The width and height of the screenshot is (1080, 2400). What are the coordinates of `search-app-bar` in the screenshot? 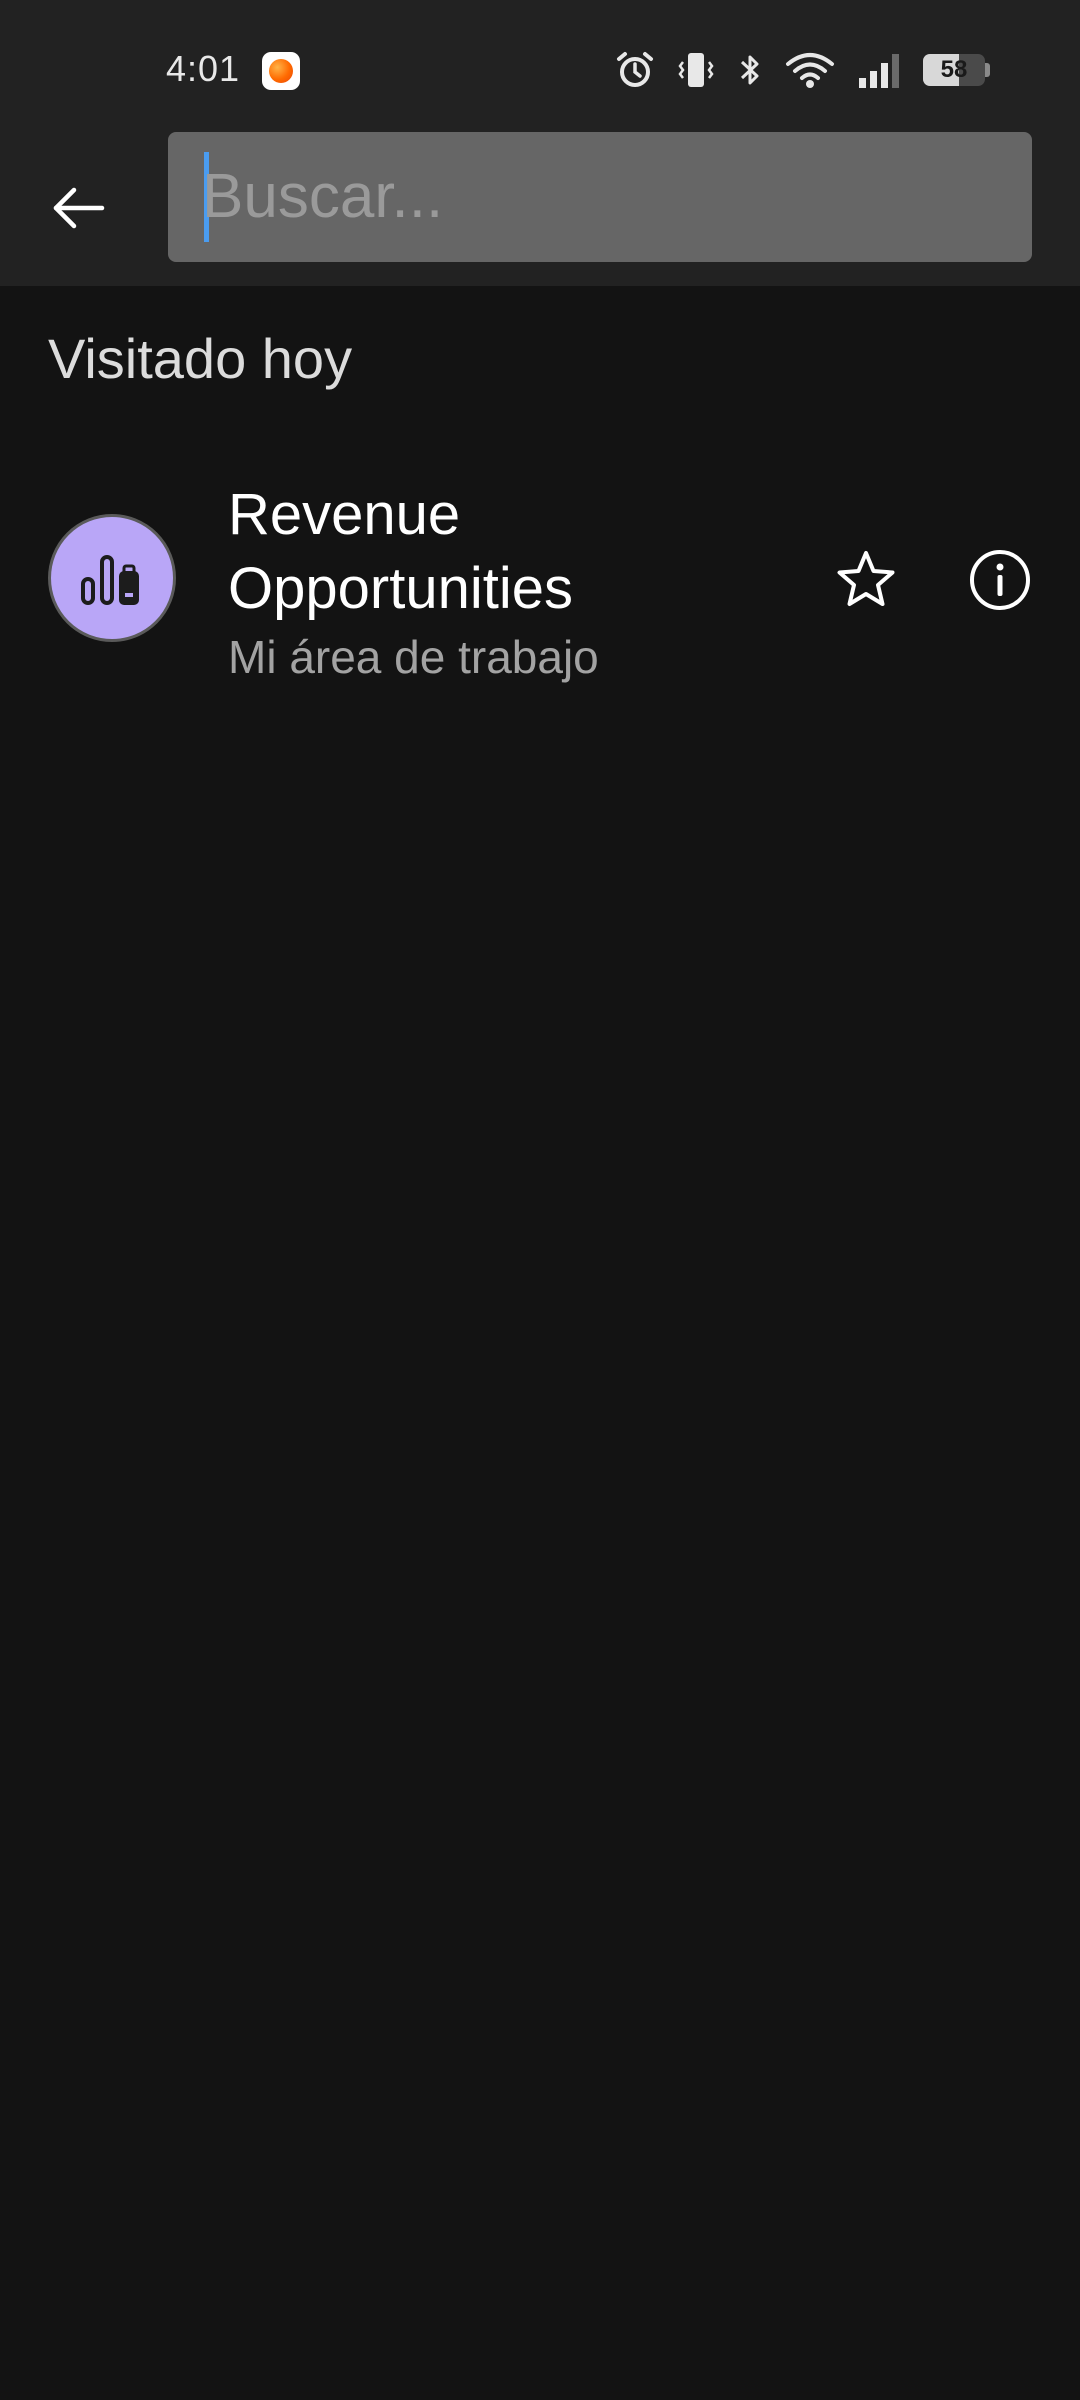 It's located at (540, 209).